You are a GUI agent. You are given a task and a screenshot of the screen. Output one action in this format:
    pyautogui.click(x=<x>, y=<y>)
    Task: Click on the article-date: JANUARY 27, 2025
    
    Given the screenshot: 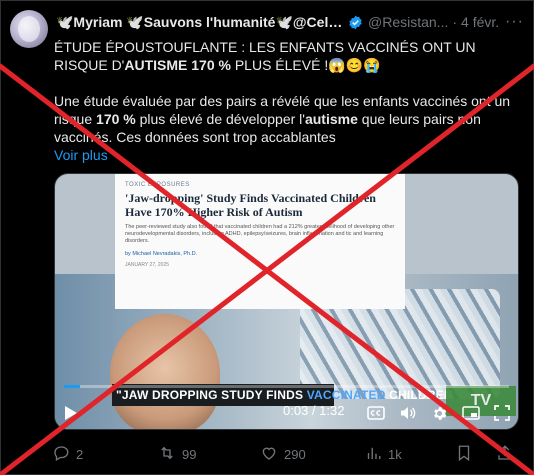 What is the action you would take?
    pyautogui.click(x=147, y=265)
    